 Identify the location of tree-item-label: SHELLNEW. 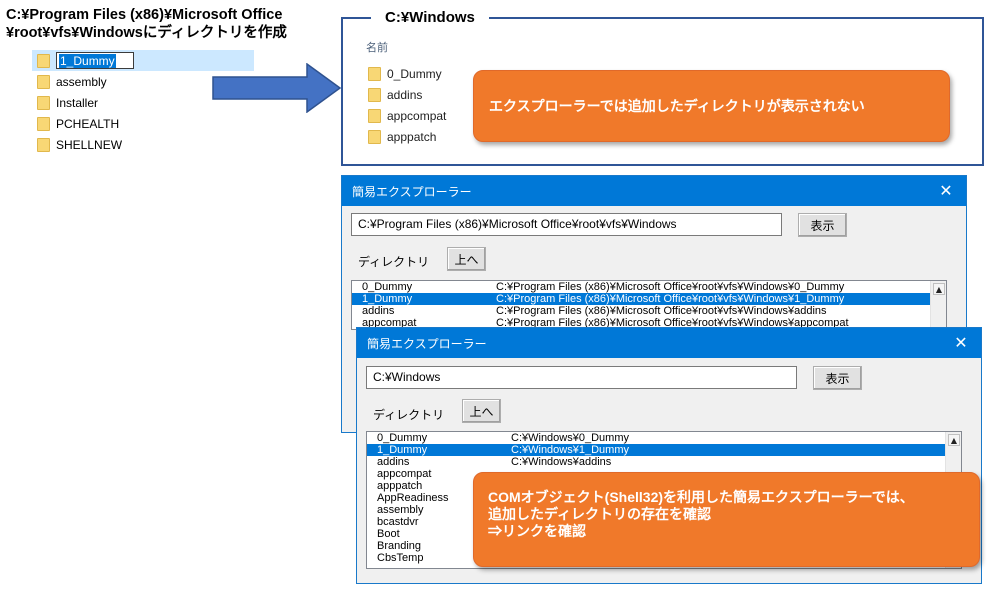
(89, 144).